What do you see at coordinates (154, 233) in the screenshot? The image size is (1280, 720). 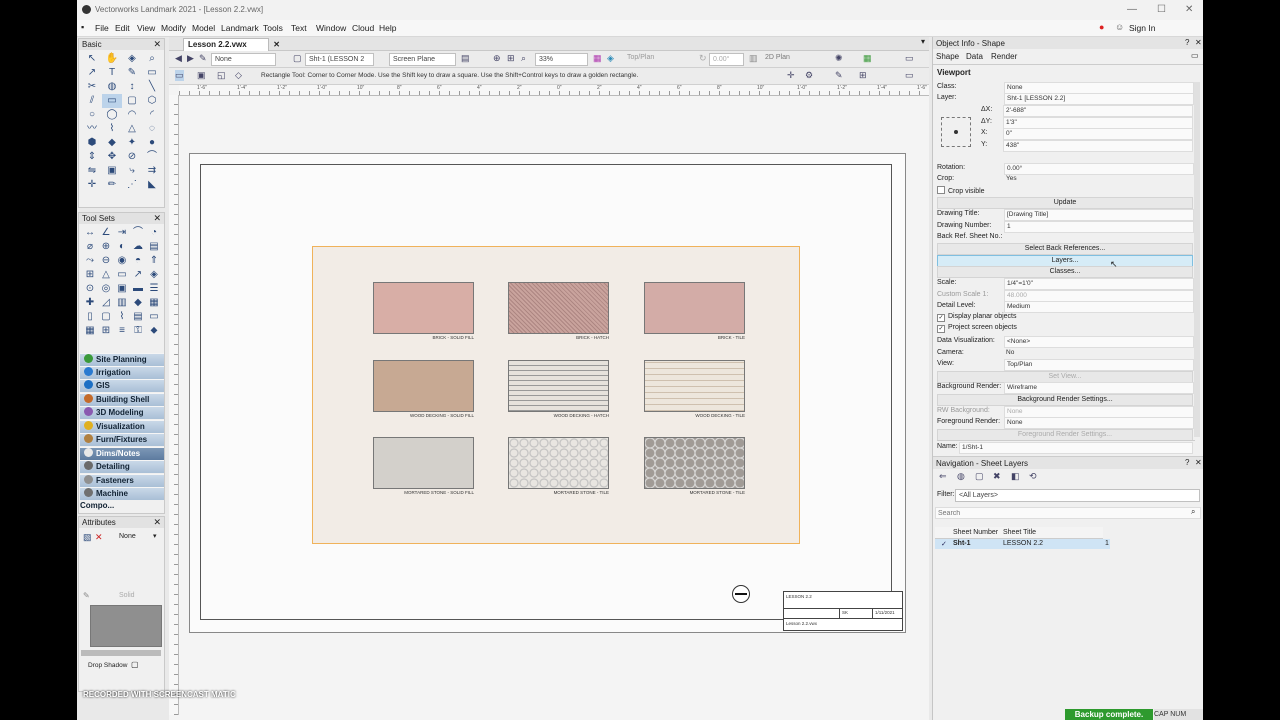 I see `radial-dim-icon: ◔` at bounding box center [154, 233].